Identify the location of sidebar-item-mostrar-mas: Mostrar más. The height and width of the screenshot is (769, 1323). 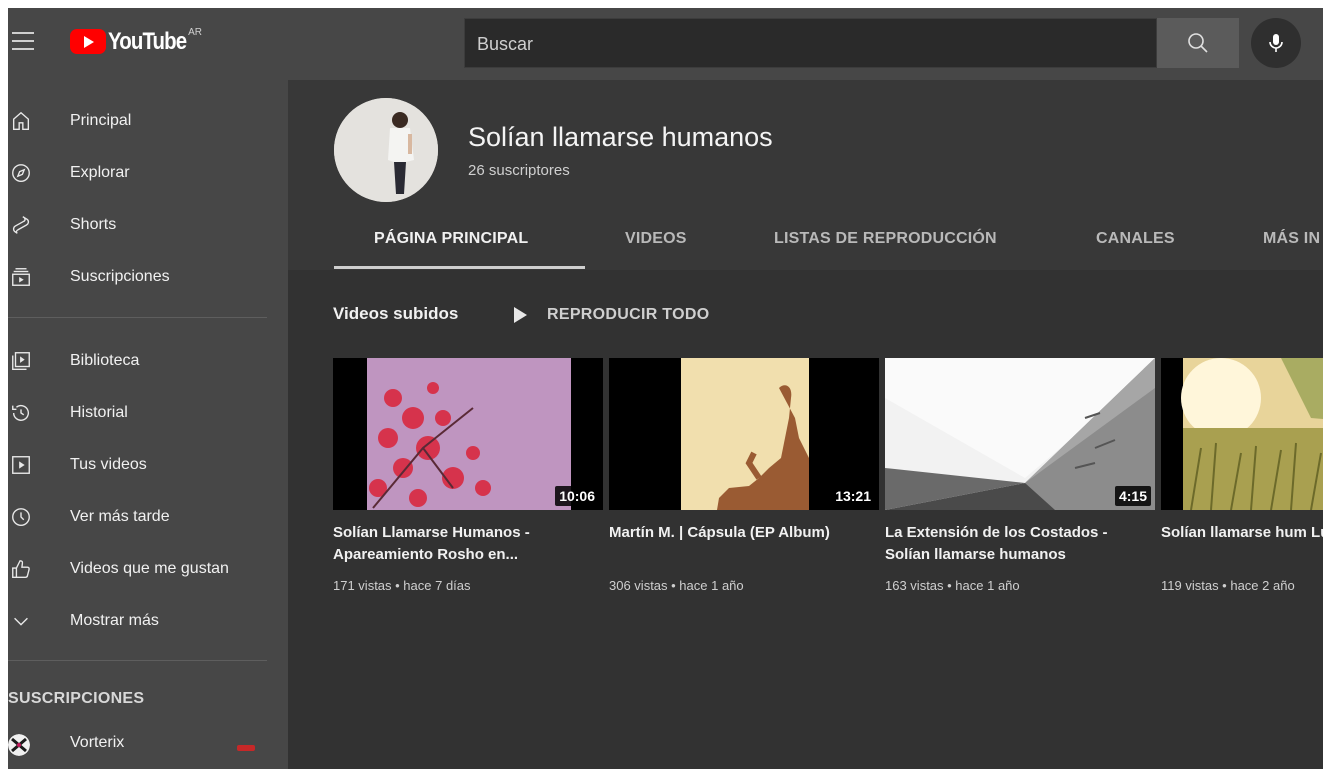
(148, 622).